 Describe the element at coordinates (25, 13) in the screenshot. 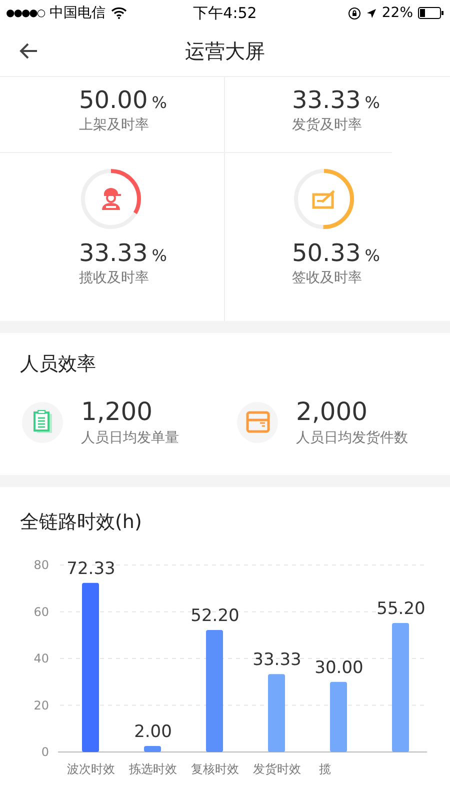

I see `signal-dots: ●●●●○` at that location.